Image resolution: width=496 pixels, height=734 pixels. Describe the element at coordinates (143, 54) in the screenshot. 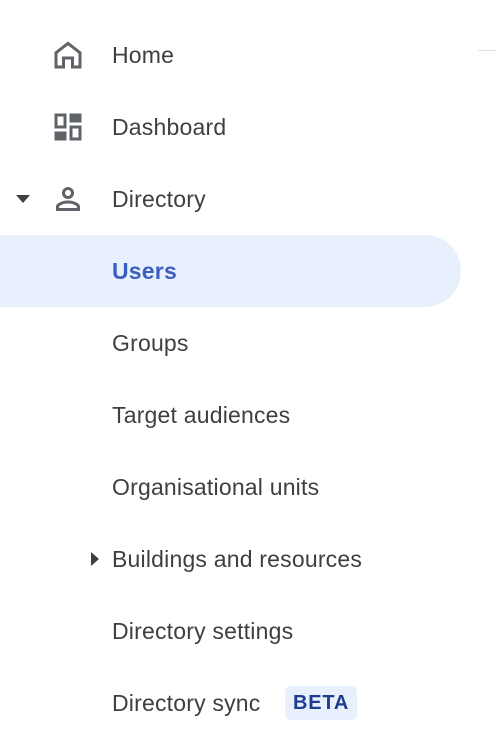

I see `nav-item-label: Home` at that location.